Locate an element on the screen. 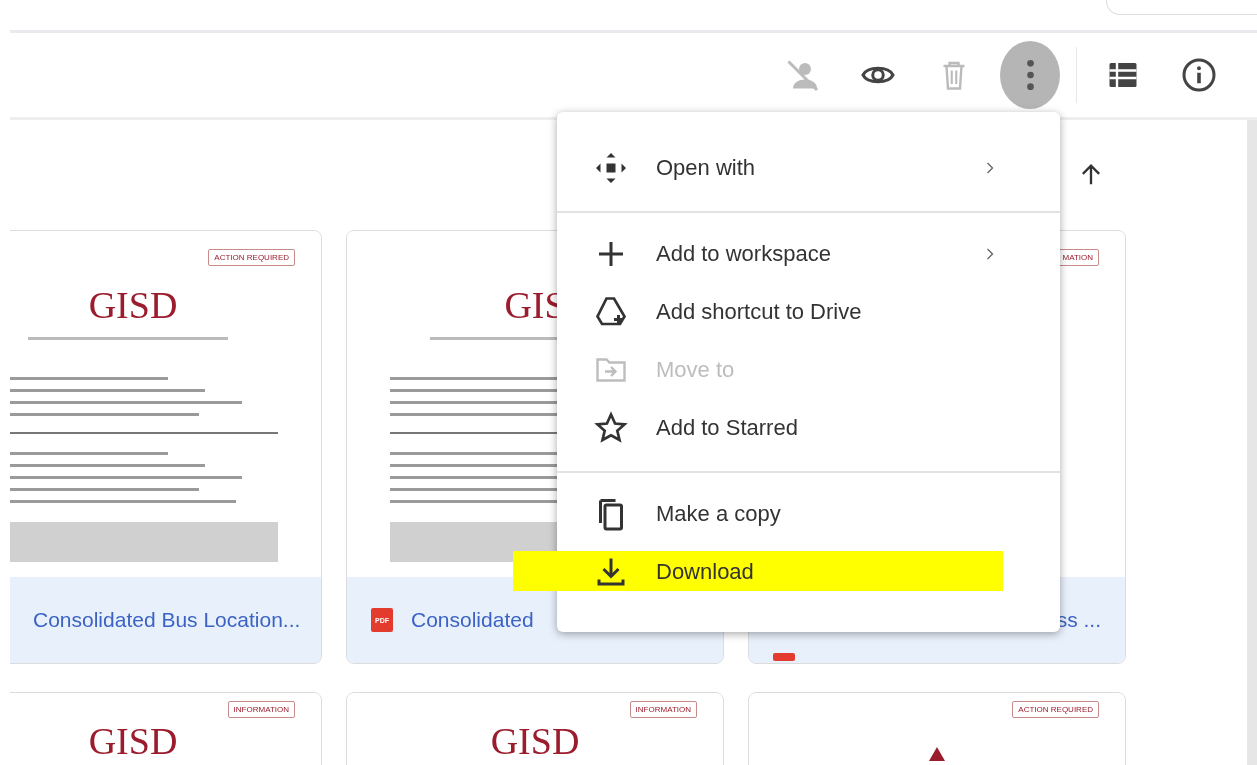 This screenshot has width=1257, height=765. highlighter-mark is located at coordinates (535, 571).